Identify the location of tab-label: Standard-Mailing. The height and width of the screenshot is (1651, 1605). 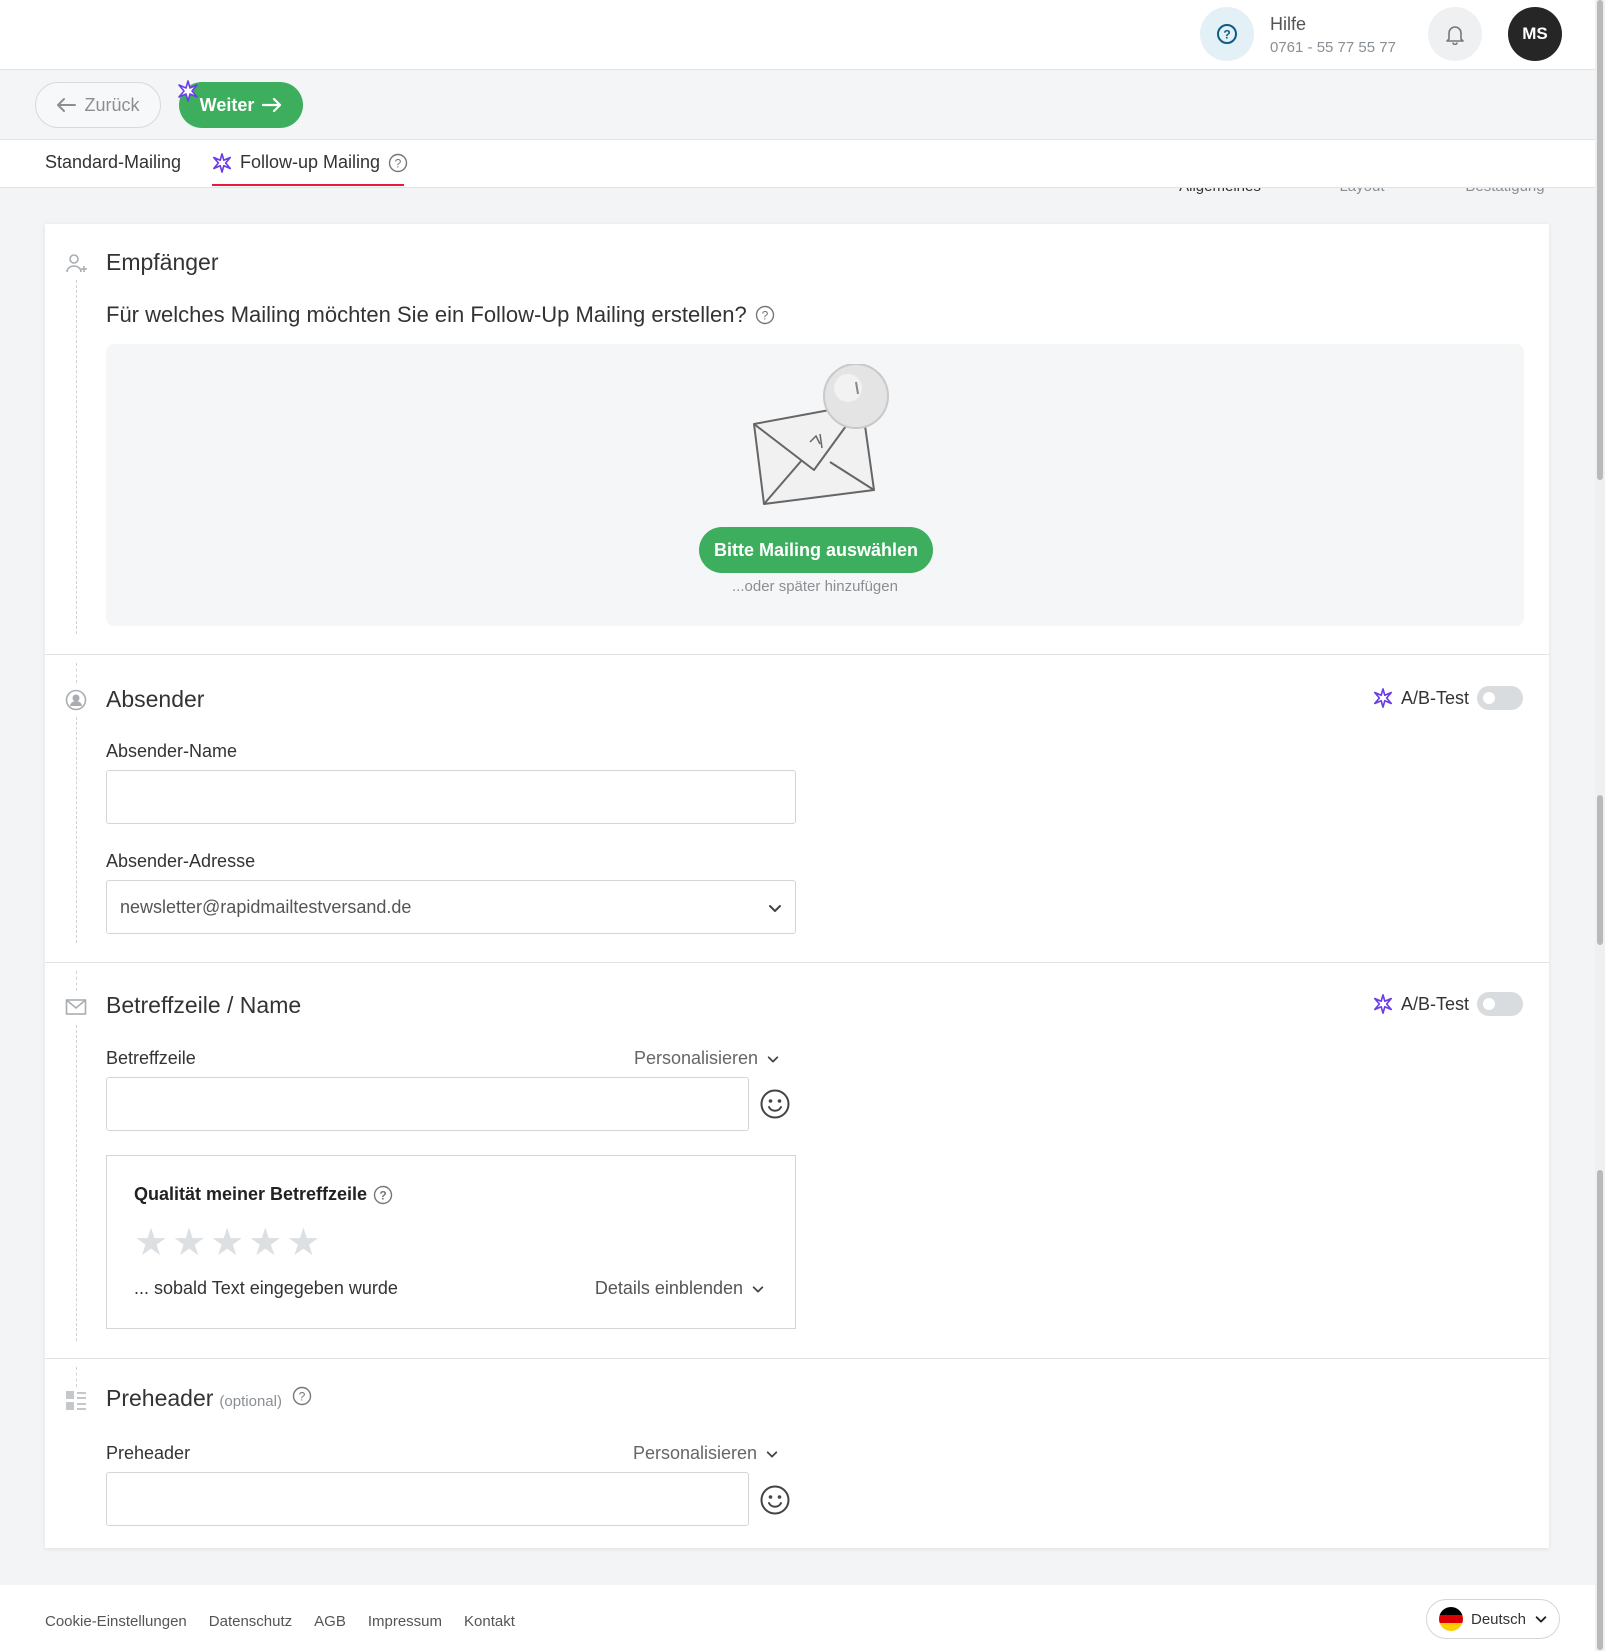
(113, 162).